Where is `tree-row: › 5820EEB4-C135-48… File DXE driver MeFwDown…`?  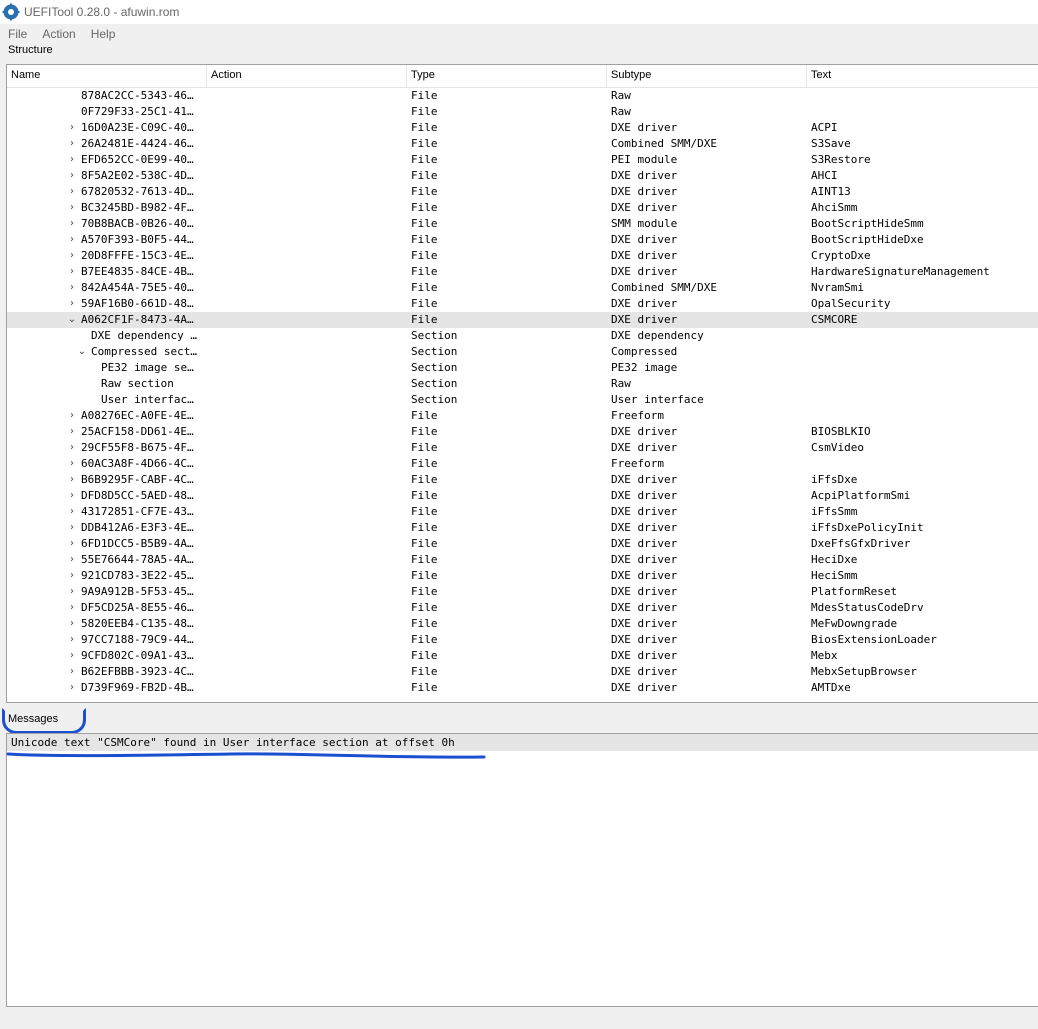 tree-row: › 5820EEB4-C135-48… File DXE driver MeFwDown… is located at coordinates (522, 624).